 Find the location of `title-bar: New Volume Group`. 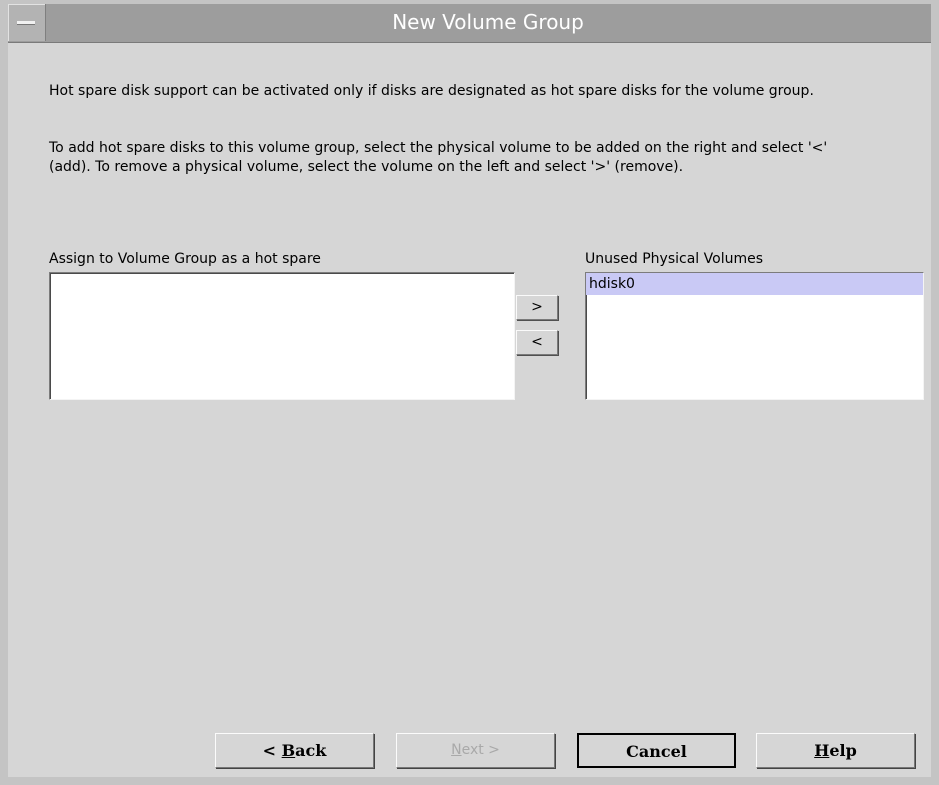

title-bar: New Volume Group is located at coordinates (469, 23).